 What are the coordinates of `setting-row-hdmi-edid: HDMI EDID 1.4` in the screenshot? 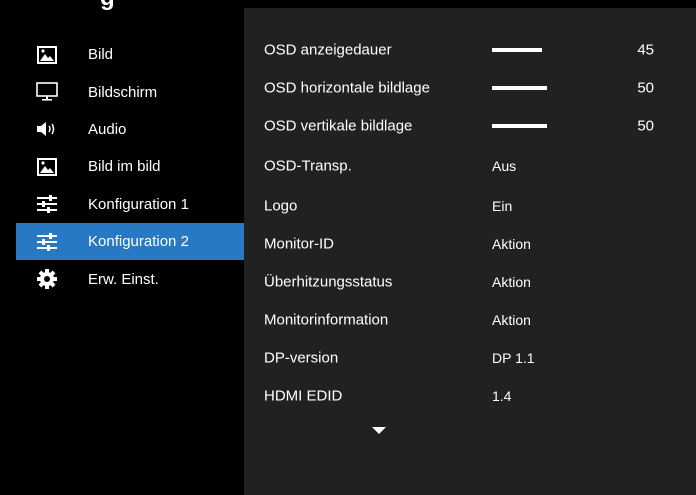 It's located at (470, 396).